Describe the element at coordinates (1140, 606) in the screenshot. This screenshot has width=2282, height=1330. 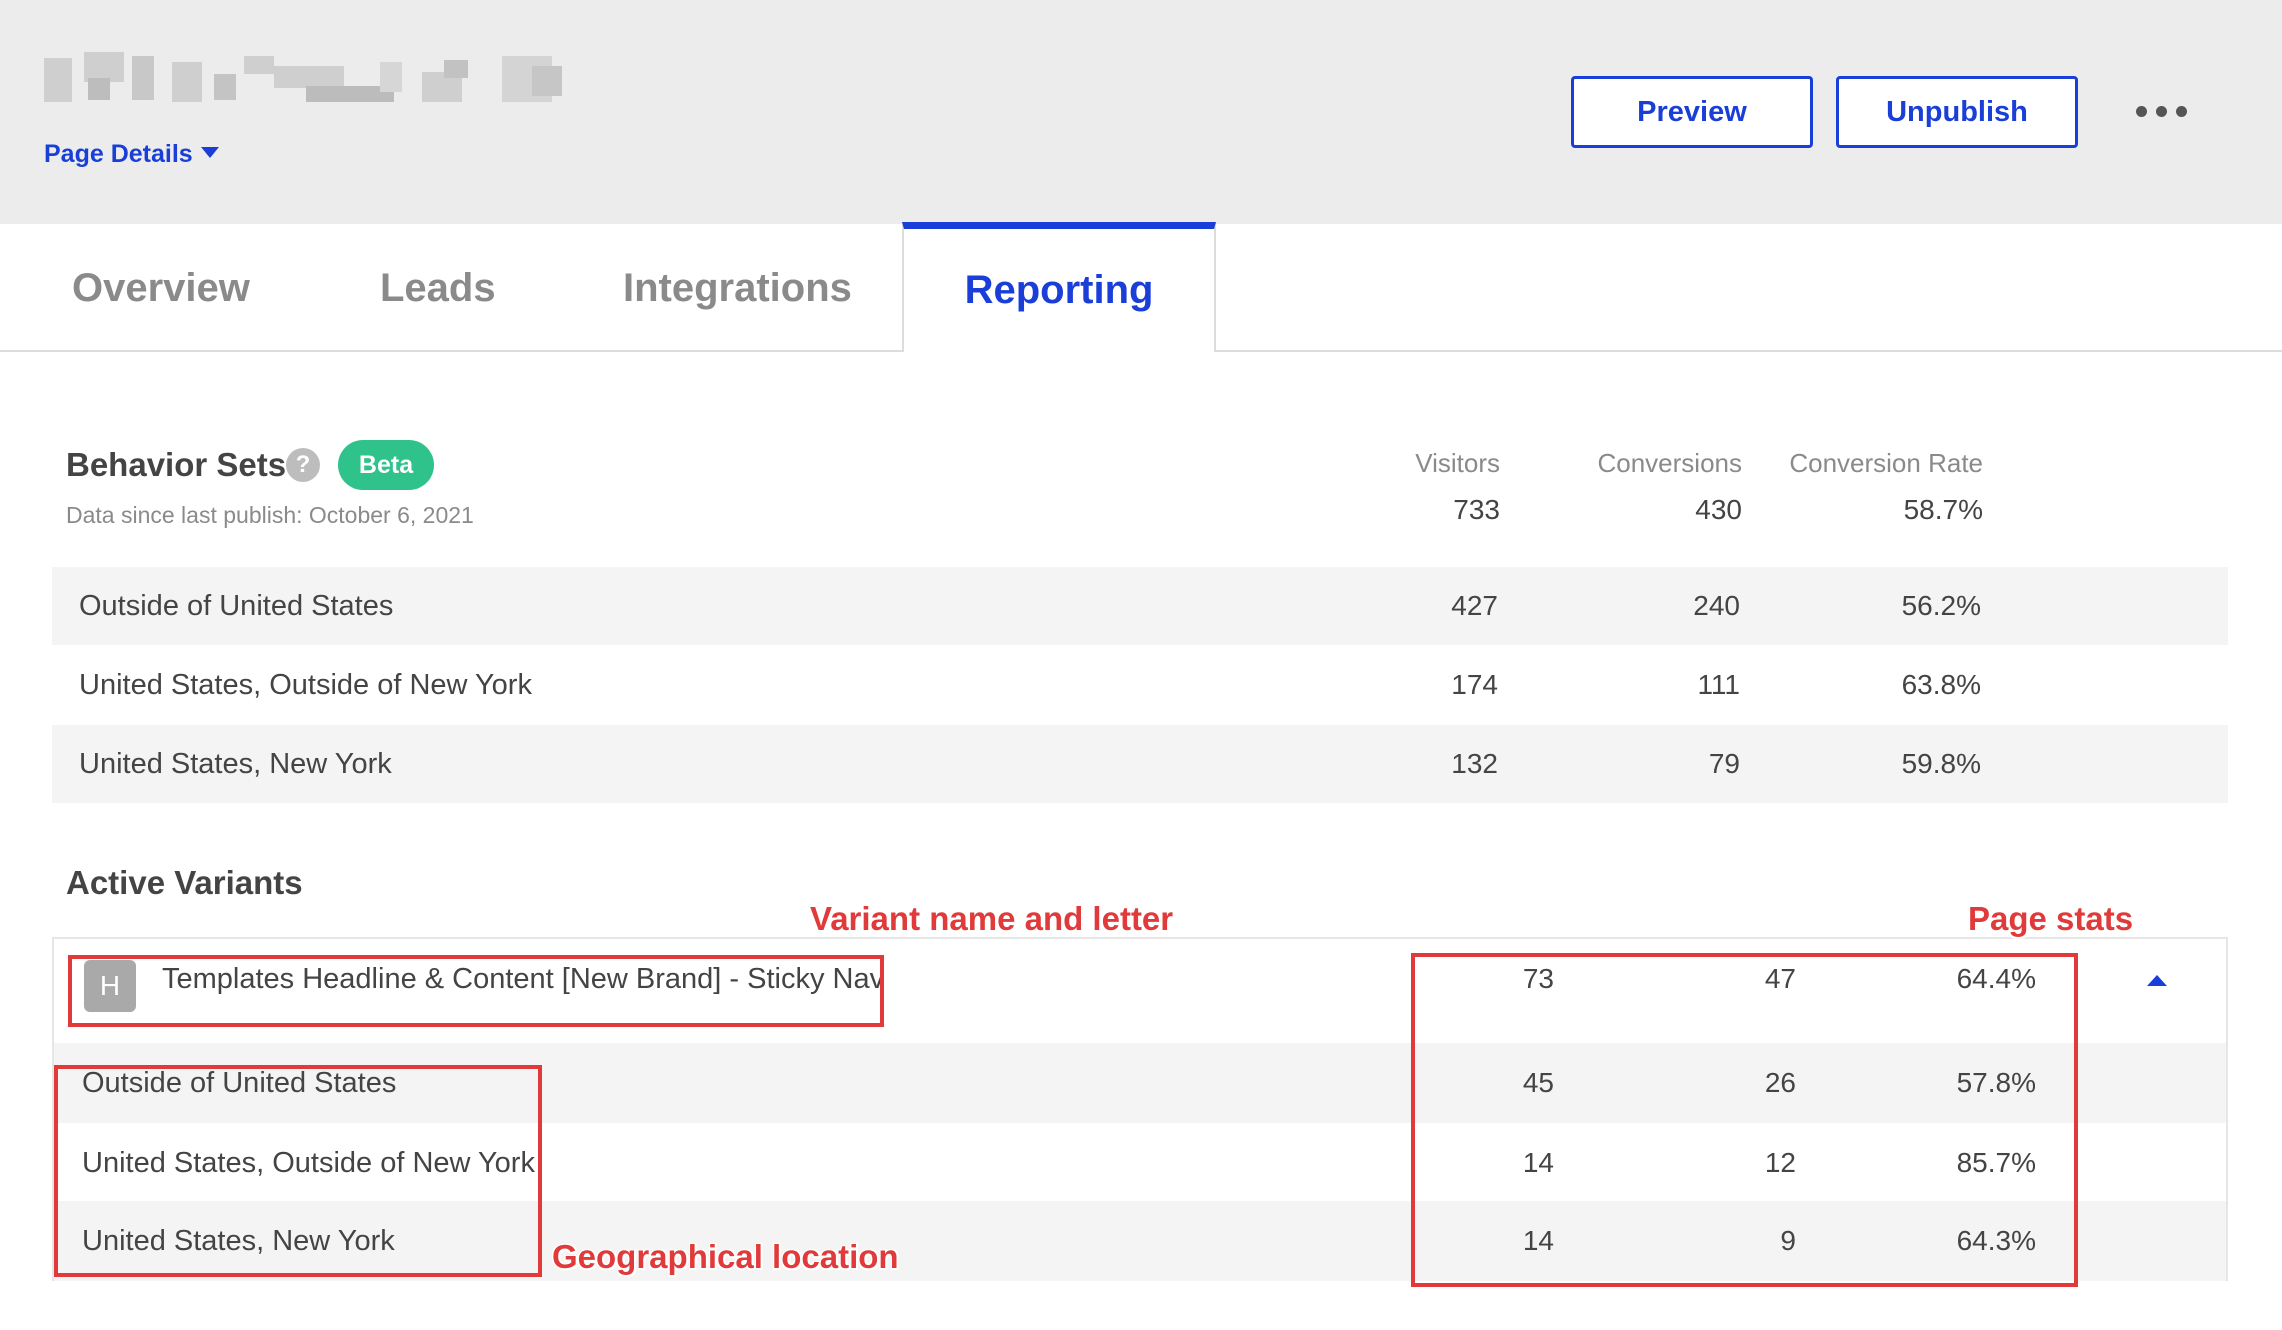
I see `table-row: Outside of United States 427 240 56.2%` at that location.